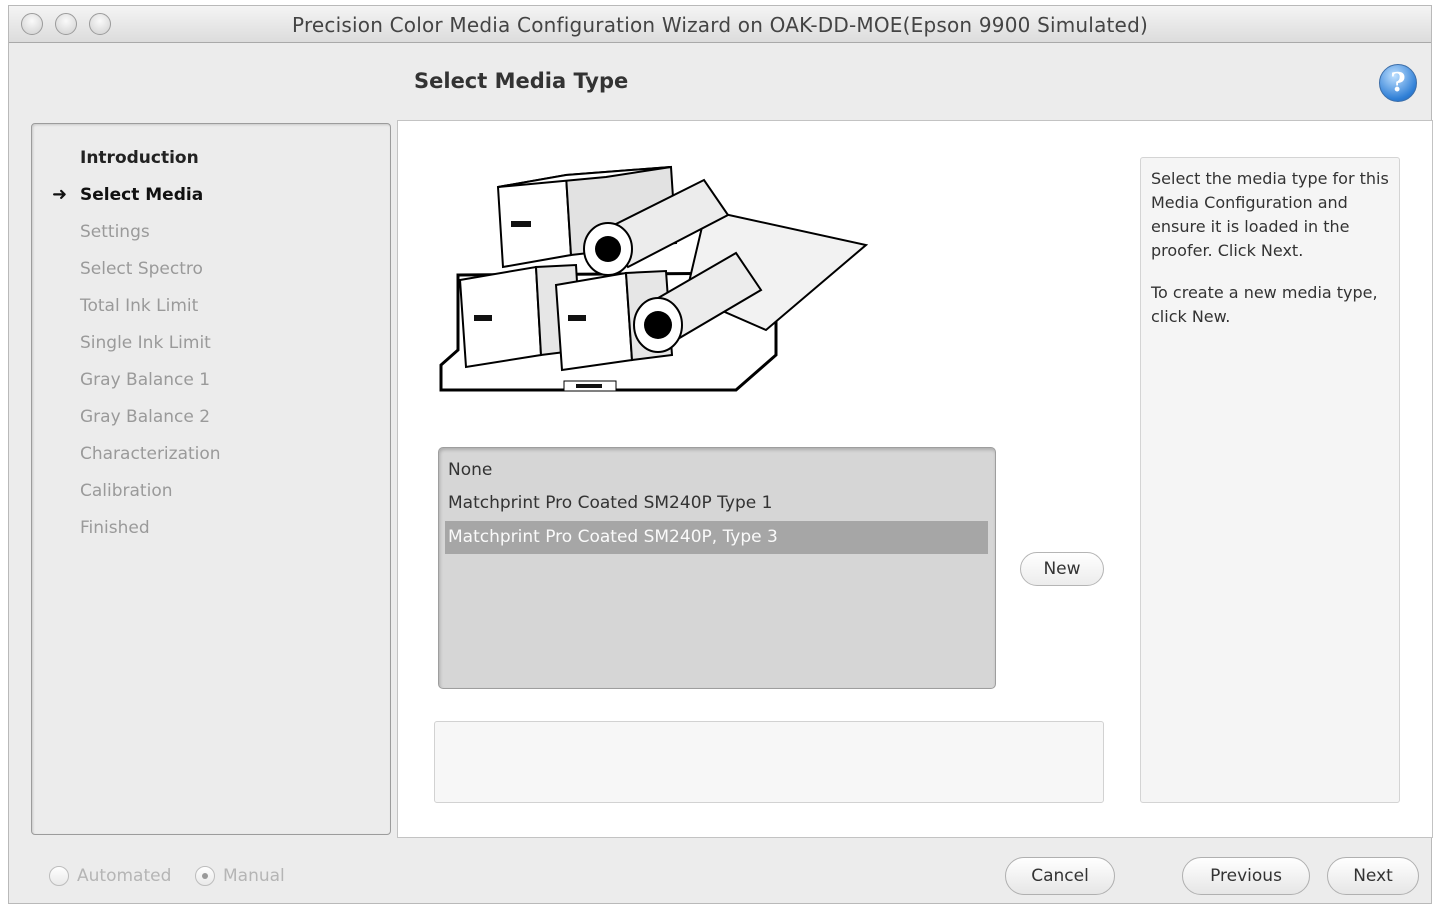 Image resolution: width=1434 pixels, height=904 pixels. I want to click on step-settings: Settings, so click(115, 232).